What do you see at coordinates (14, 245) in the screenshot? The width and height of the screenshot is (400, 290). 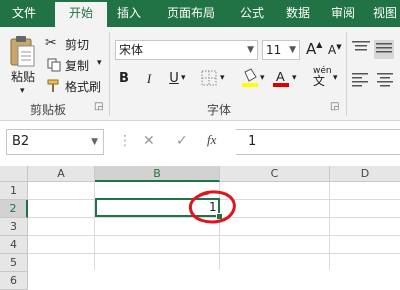 I see `row-header-4: 4` at bounding box center [14, 245].